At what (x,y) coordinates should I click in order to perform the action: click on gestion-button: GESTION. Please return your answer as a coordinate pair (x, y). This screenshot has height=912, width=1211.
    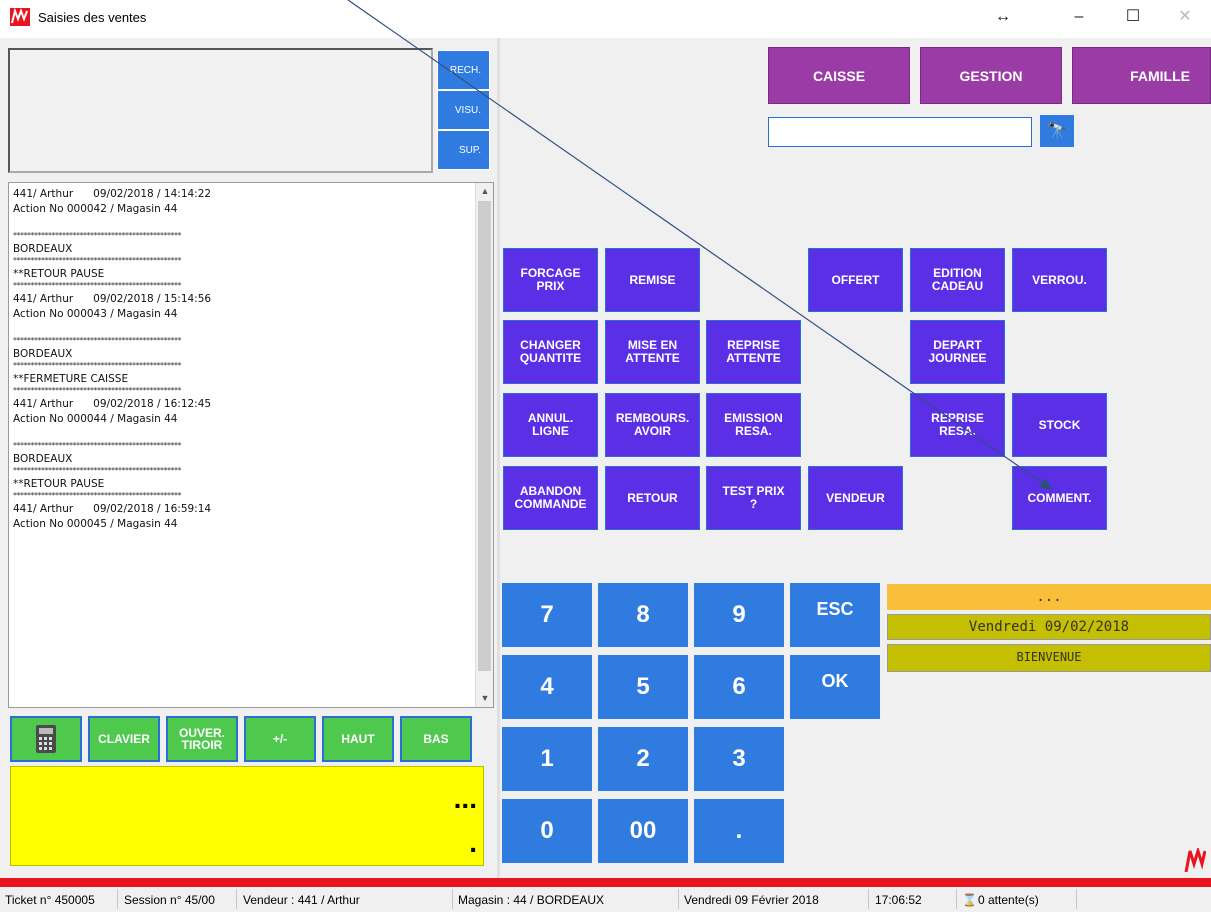
    Looking at the image, I should click on (991, 75).